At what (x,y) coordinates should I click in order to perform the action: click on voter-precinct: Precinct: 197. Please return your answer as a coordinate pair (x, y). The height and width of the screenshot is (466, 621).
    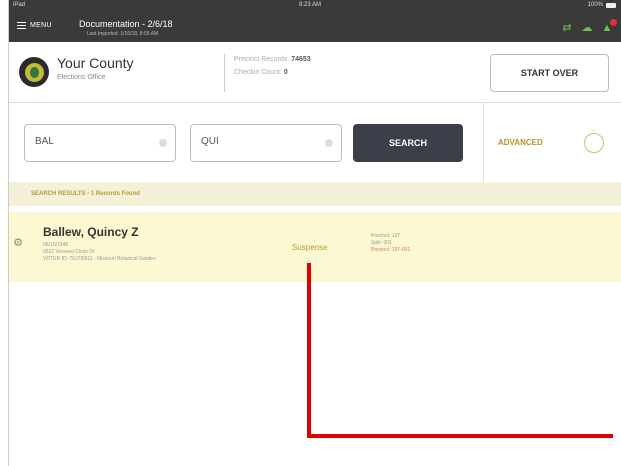
    Looking at the image, I should click on (386, 236).